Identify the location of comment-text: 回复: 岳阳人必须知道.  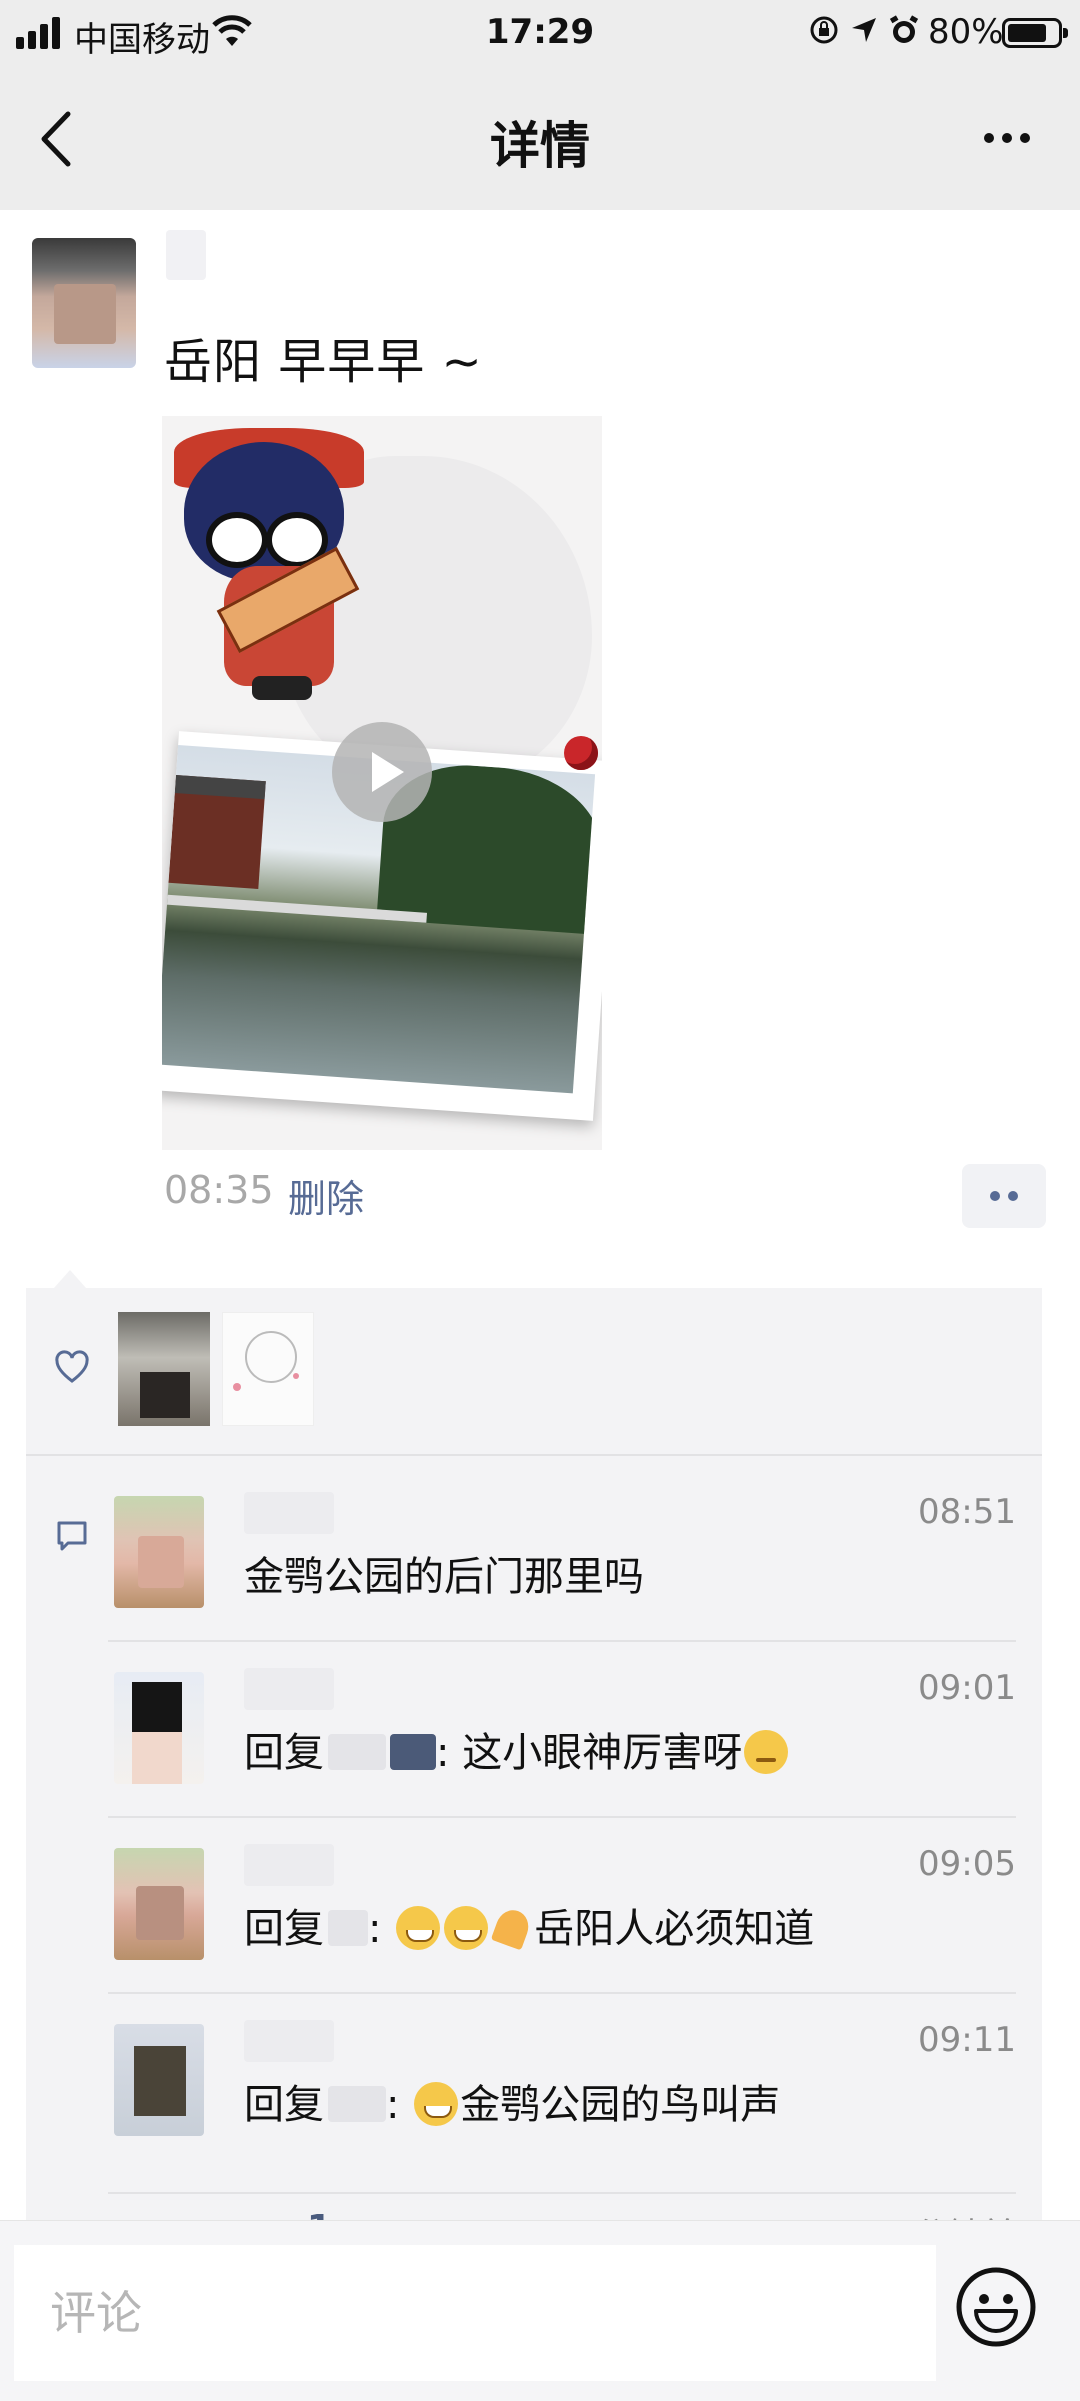
(529, 1929).